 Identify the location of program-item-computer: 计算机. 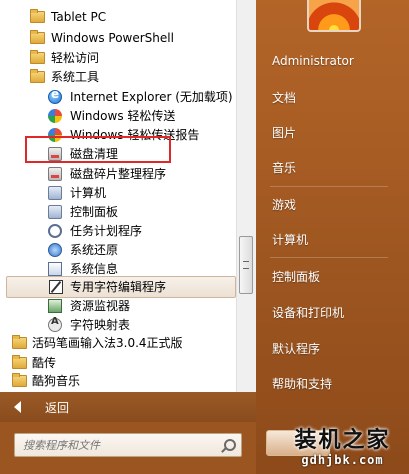
(118, 193).